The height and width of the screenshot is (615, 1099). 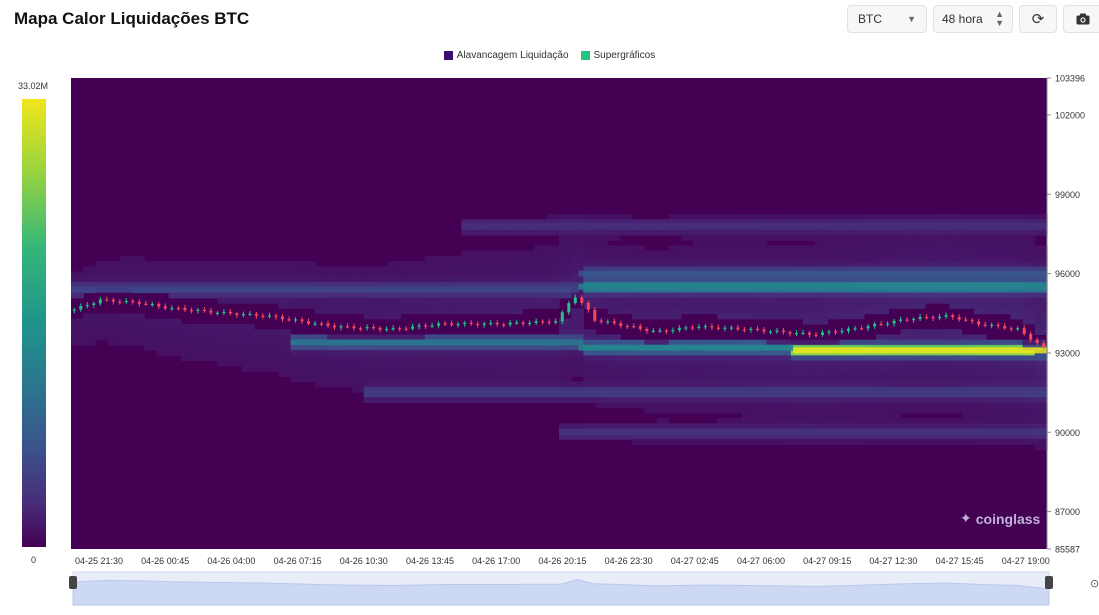 I want to click on zoom-slider-handle-end-icon: ⊙, so click(x=1094, y=583).